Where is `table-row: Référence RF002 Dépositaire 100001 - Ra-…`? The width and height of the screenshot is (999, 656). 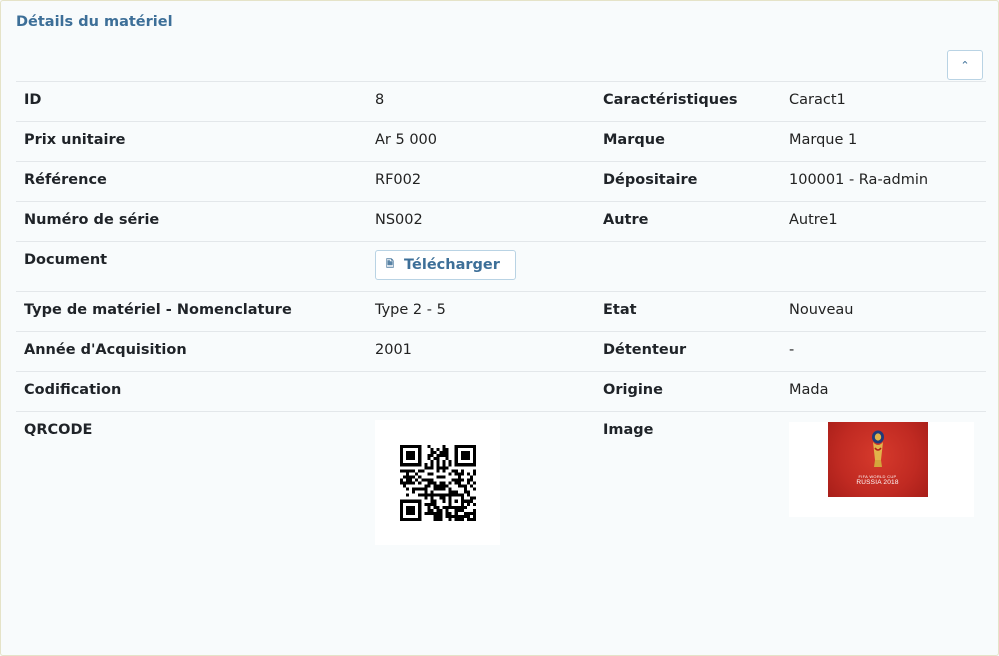 table-row: Référence RF002 Dépositaire 100001 - Ra-… is located at coordinates (501, 181).